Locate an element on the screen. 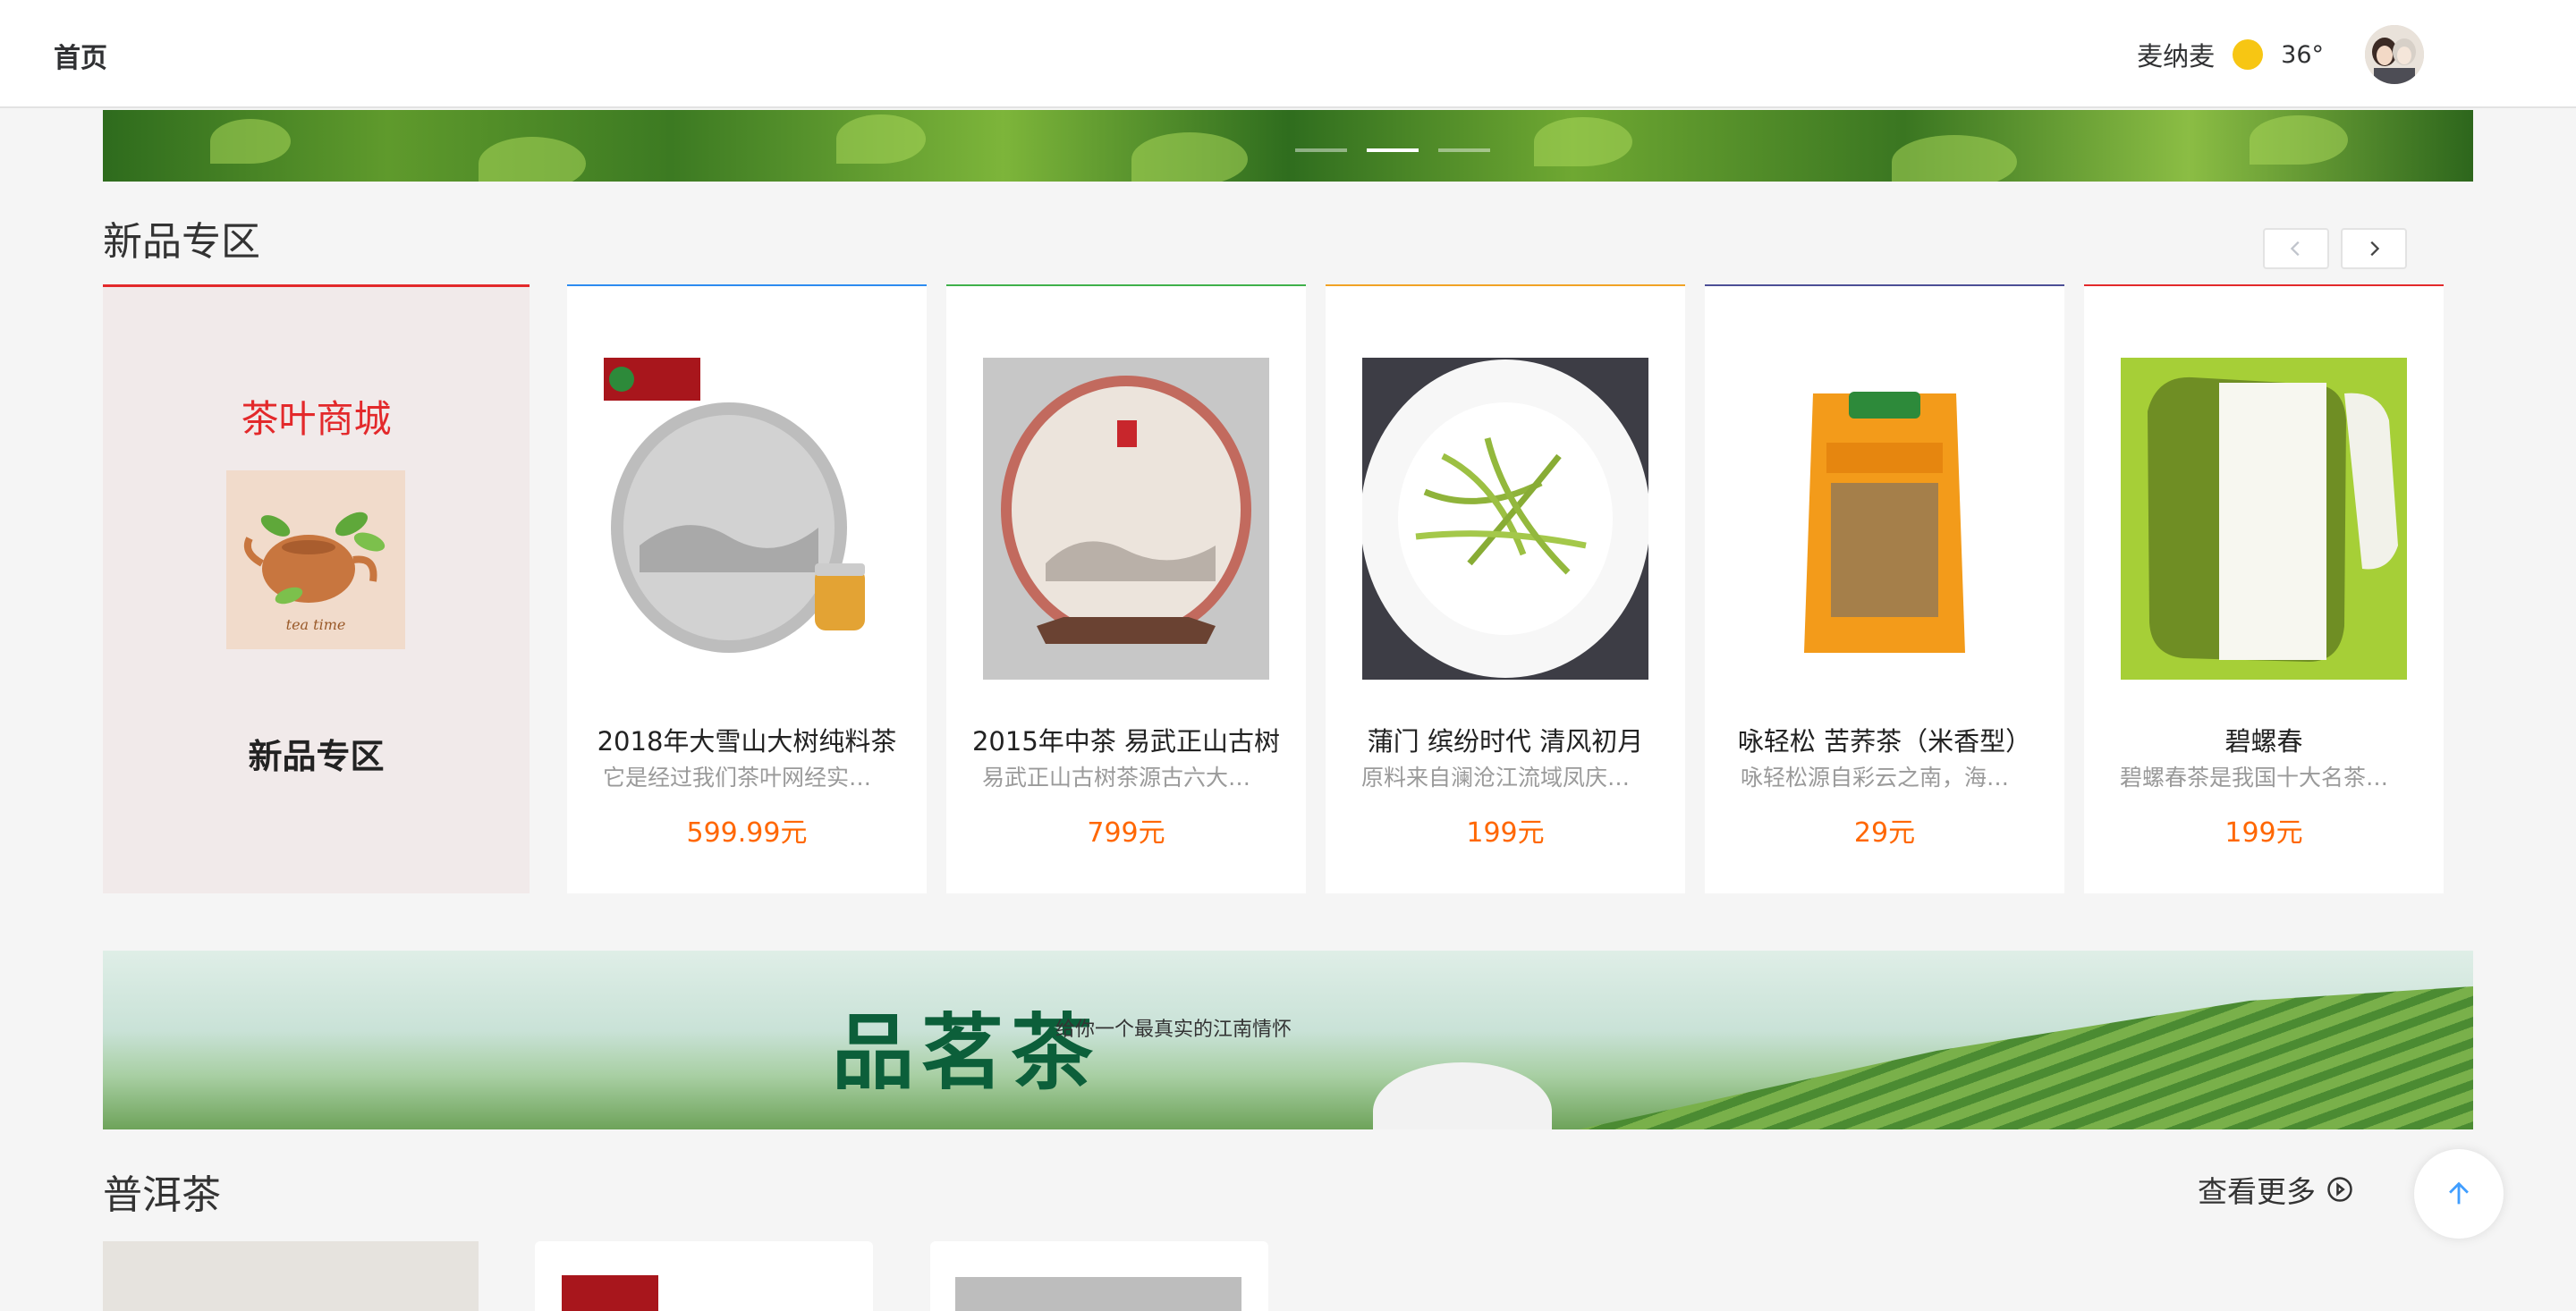  product-name: 碧螺春 is located at coordinates (2263, 741).